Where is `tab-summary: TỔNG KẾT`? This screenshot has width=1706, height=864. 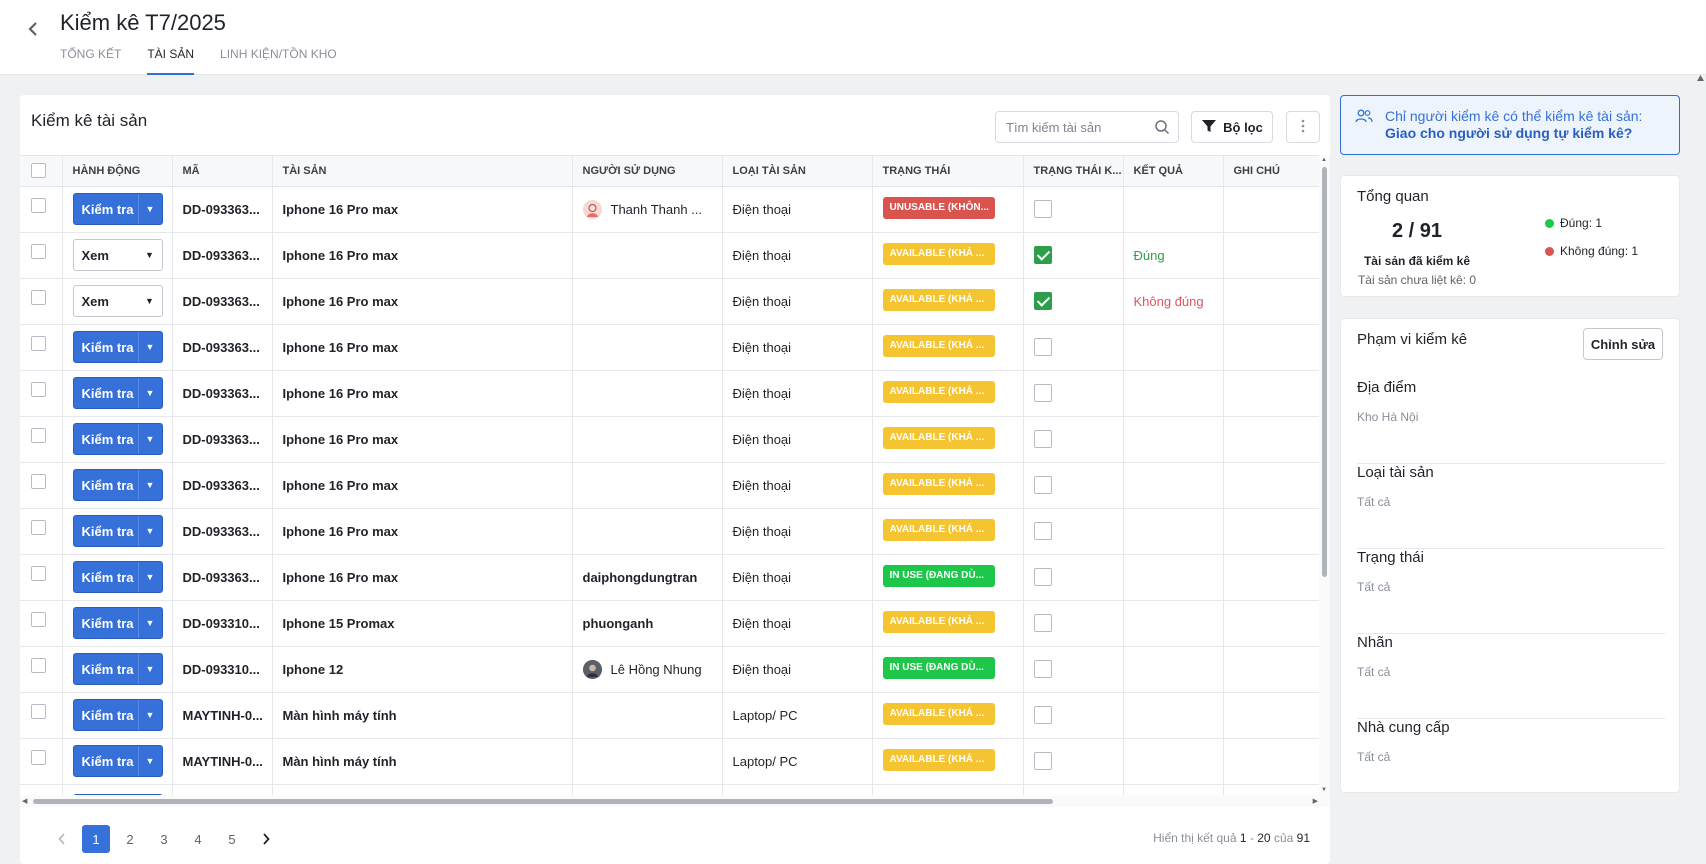
tab-summary: TỔNG KẾT is located at coordinates (90, 60).